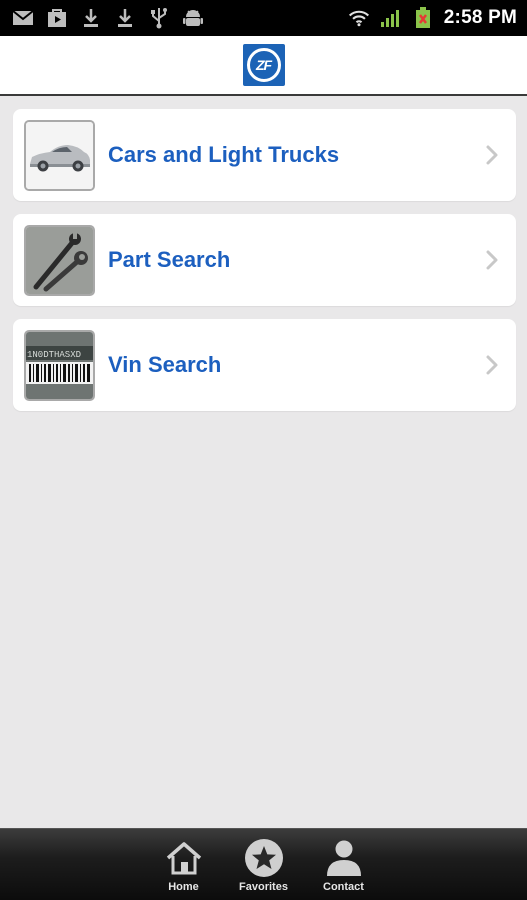 This screenshot has width=527, height=900. Describe the element at coordinates (263, 18) in the screenshot. I see `status-bar: 2:58 PM` at that location.